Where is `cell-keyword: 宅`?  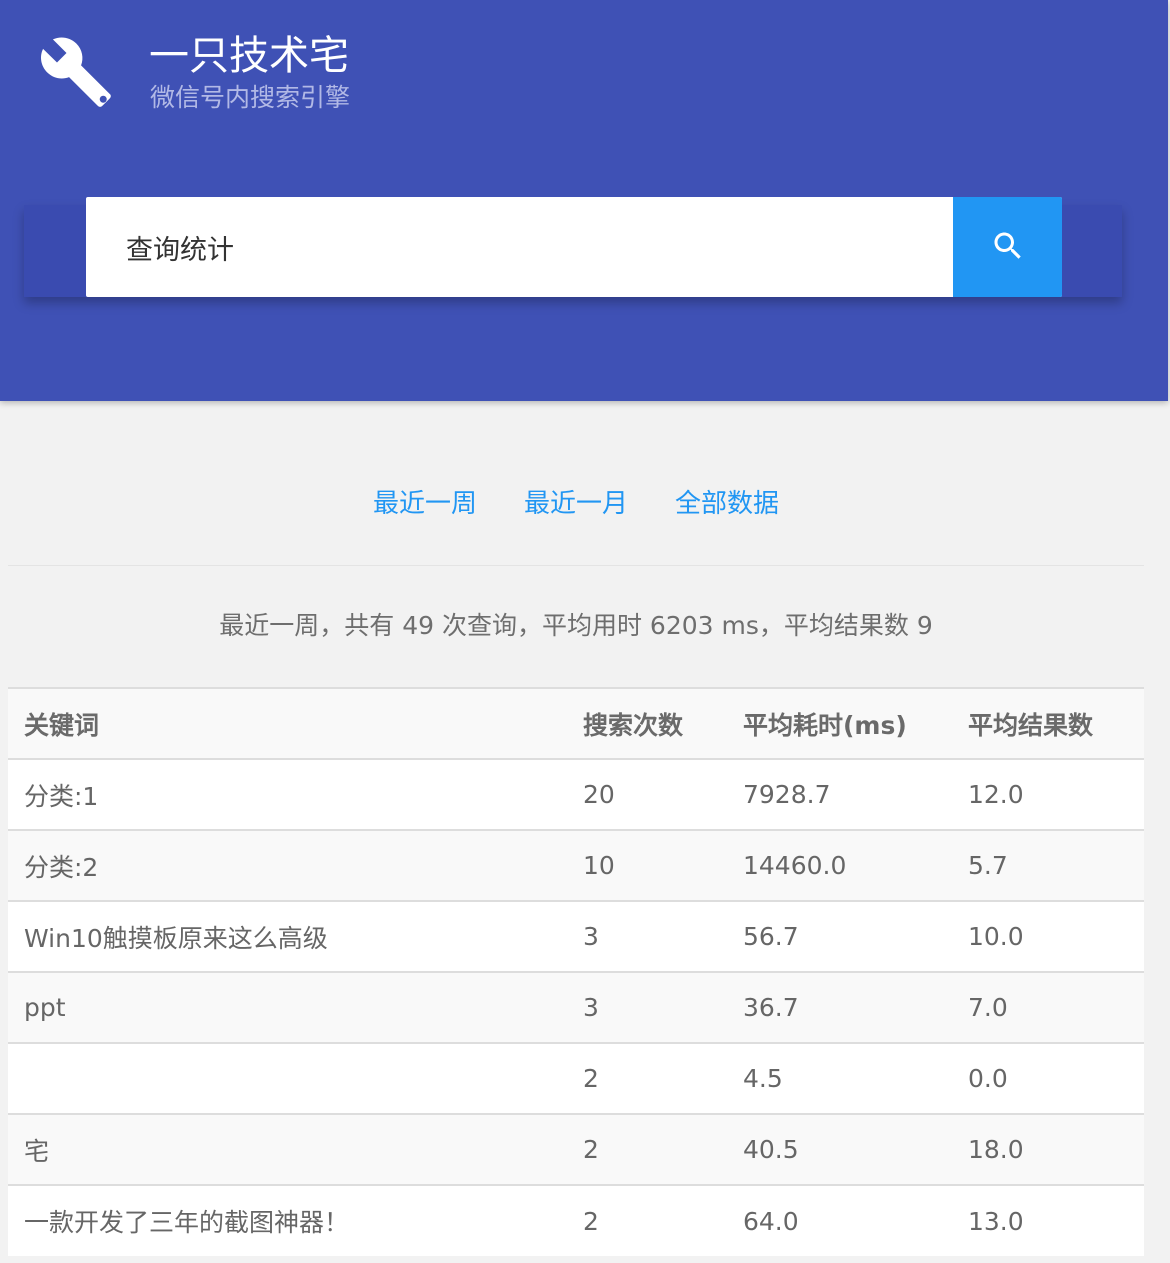
cell-keyword: 宅 is located at coordinates (287, 1149).